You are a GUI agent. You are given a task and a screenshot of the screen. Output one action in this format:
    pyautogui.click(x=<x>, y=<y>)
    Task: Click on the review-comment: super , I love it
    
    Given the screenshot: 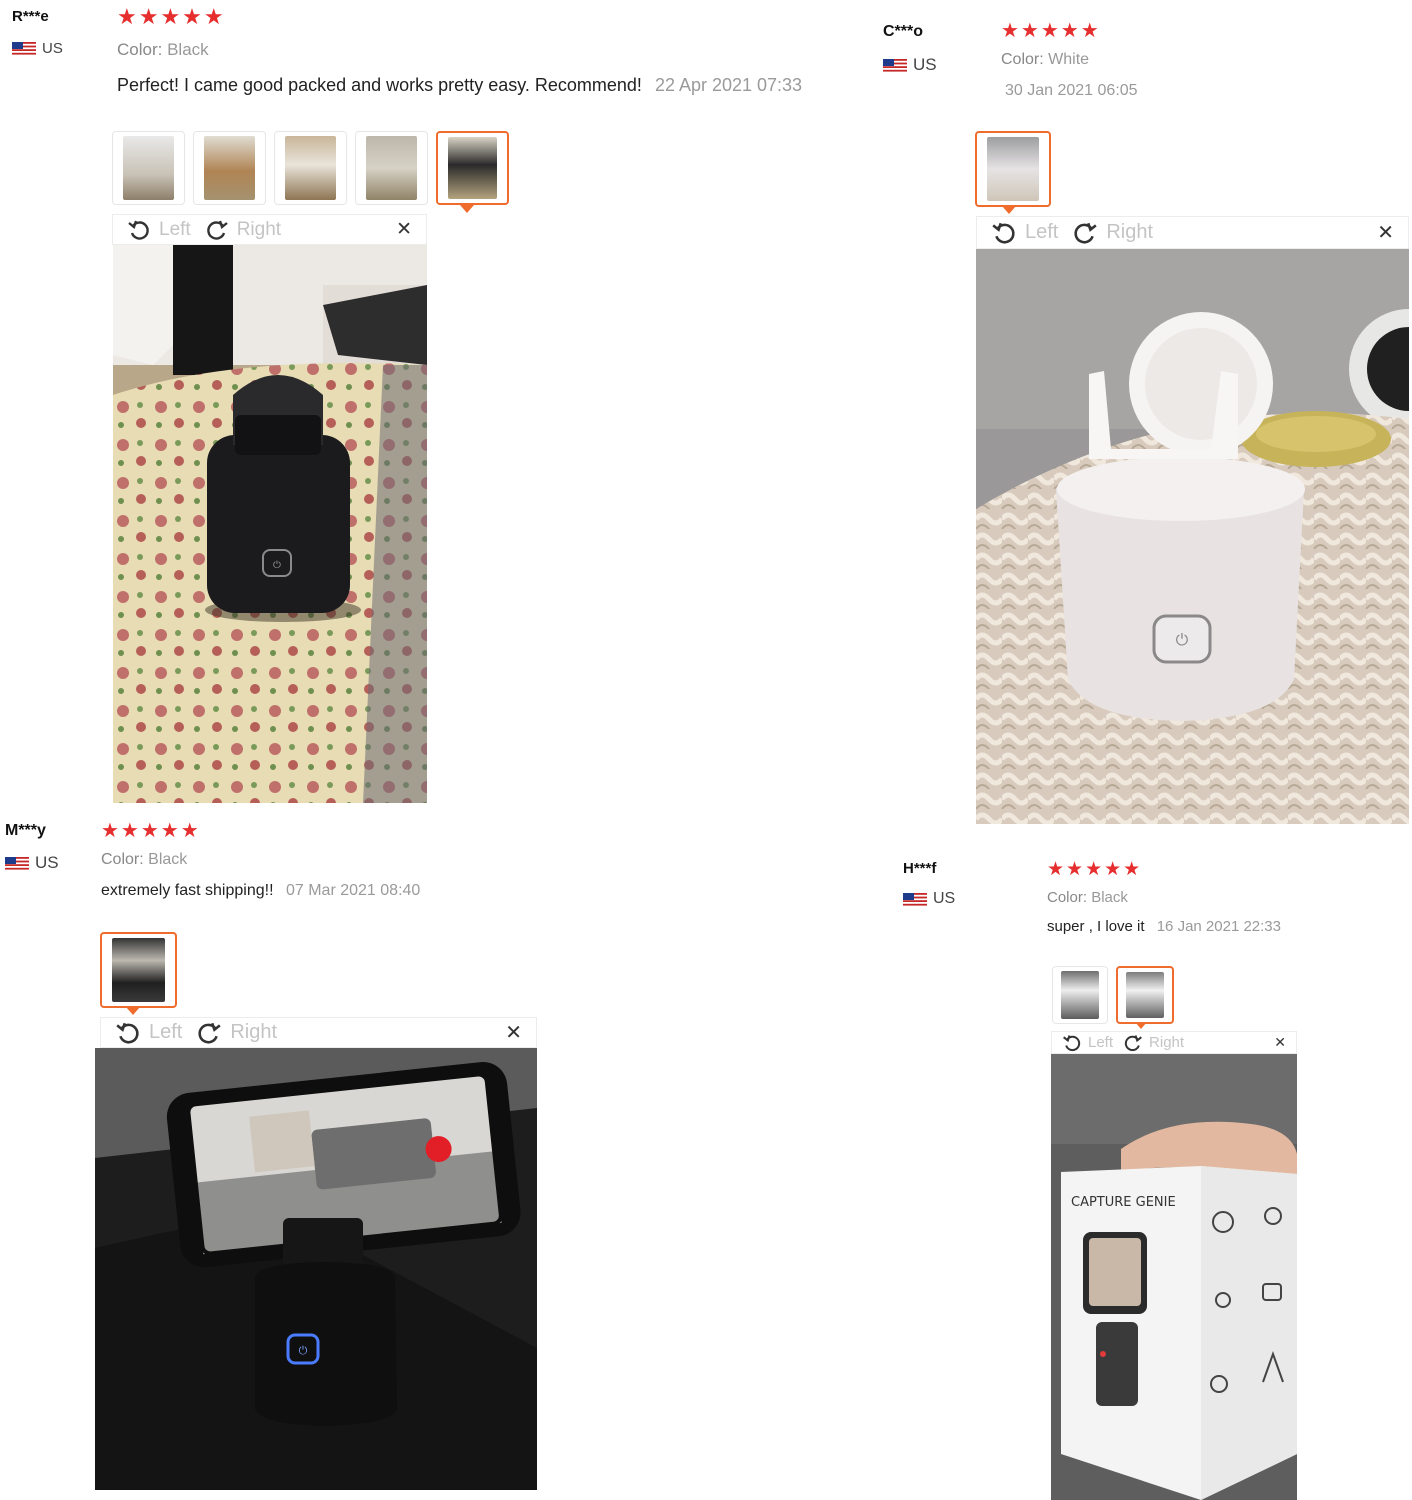 What is the action you would take?
    pyautogui.click(x=1096, y=926)
    